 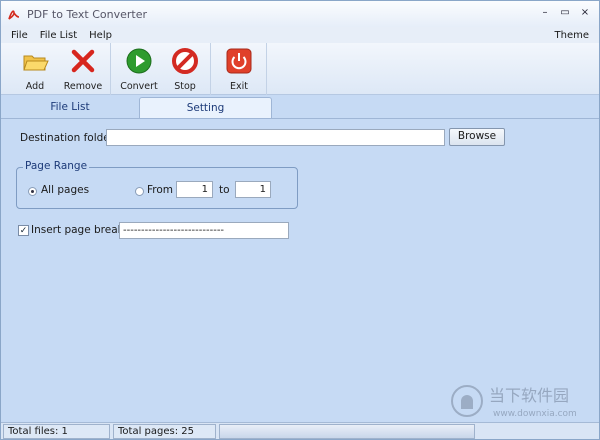 I want to click on watermark-cn-text: 当下软件园, so click(x=529, y=395).